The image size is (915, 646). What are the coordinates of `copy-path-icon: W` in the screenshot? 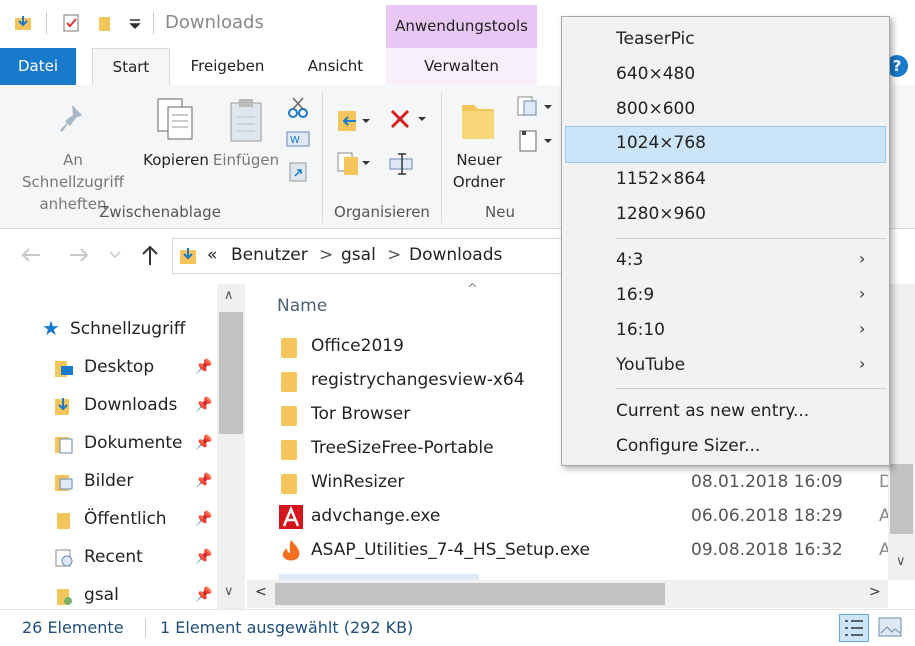 It's located at (298, 139).